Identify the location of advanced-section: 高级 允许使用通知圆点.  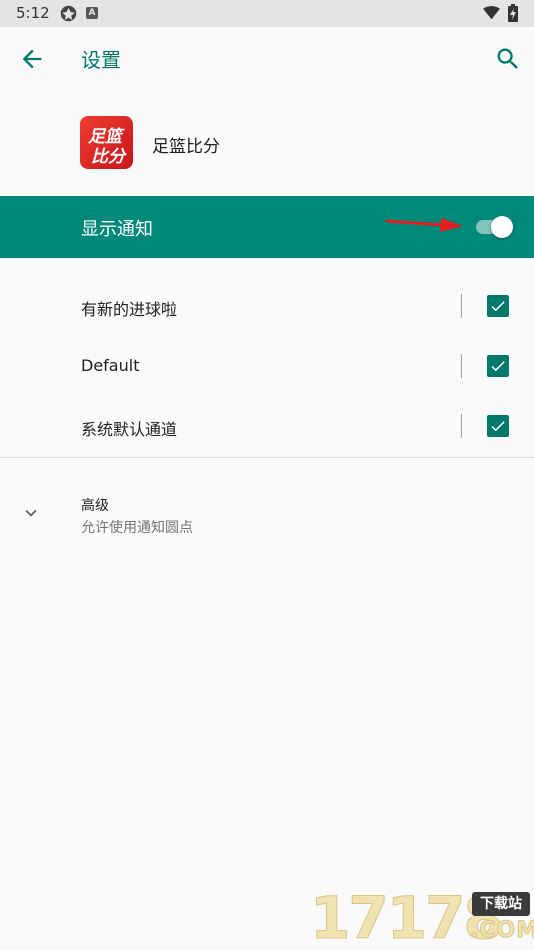
(267, 512).